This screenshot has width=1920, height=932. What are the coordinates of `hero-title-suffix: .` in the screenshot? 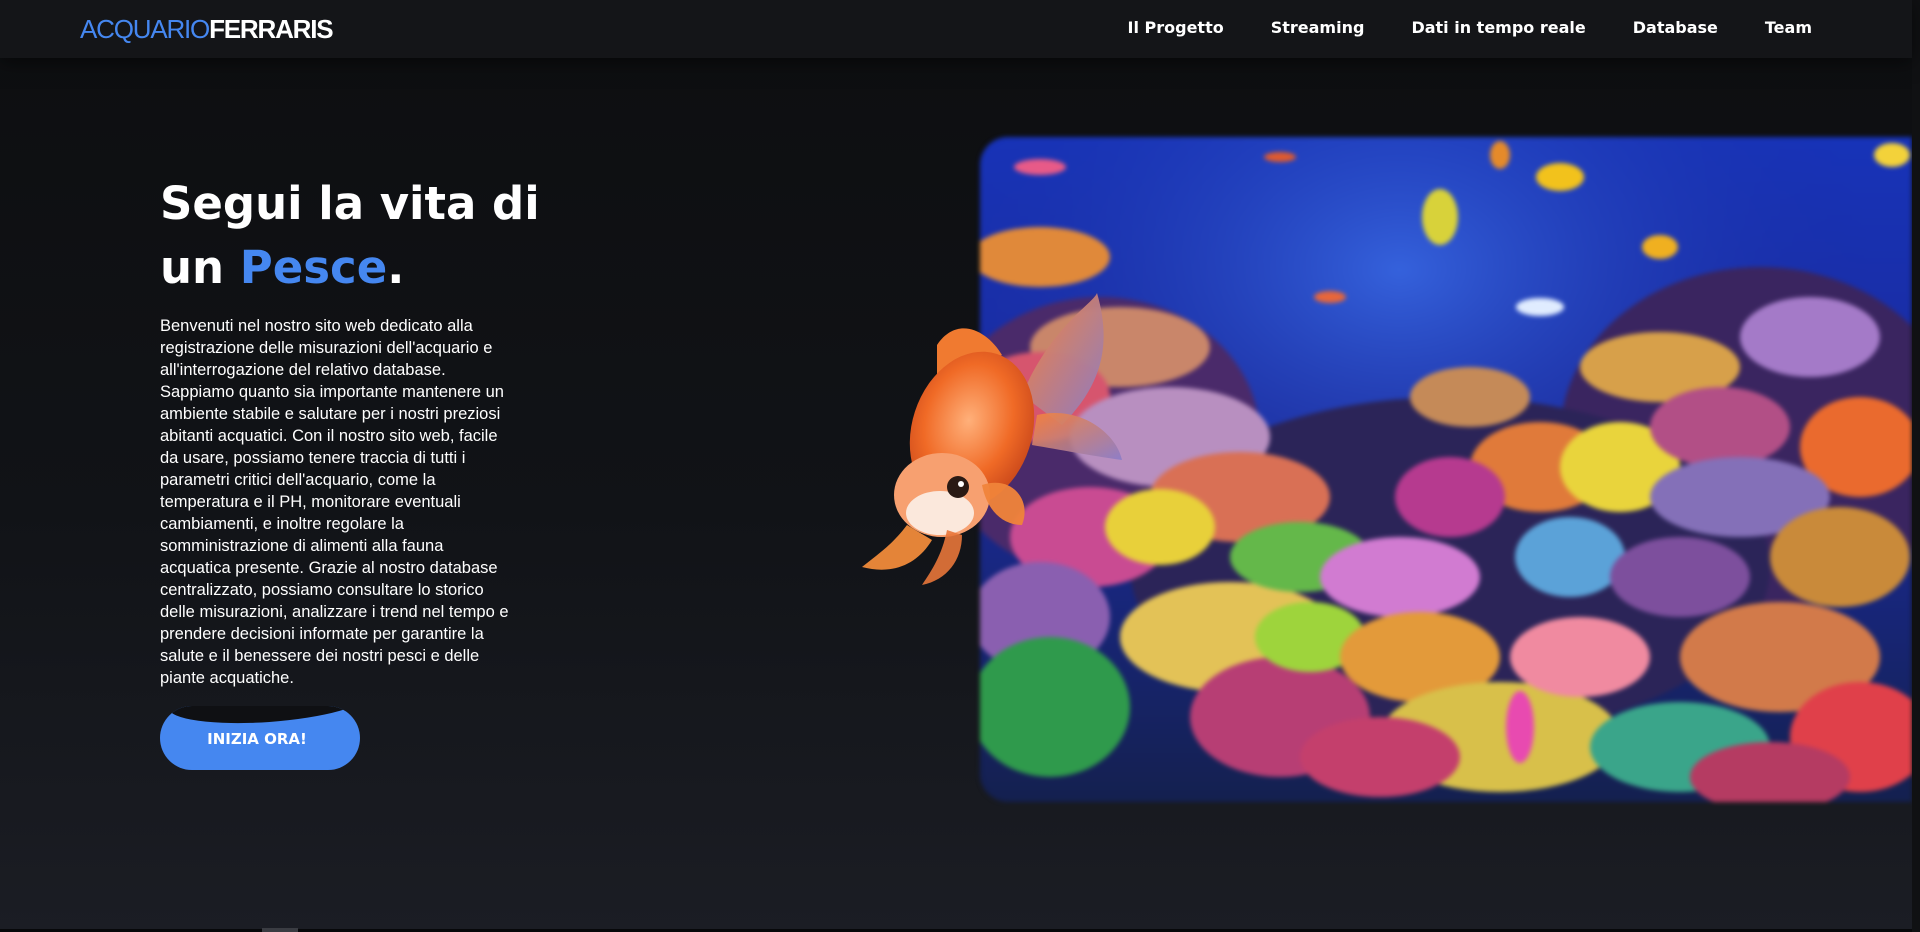 It's located at (396, 267).